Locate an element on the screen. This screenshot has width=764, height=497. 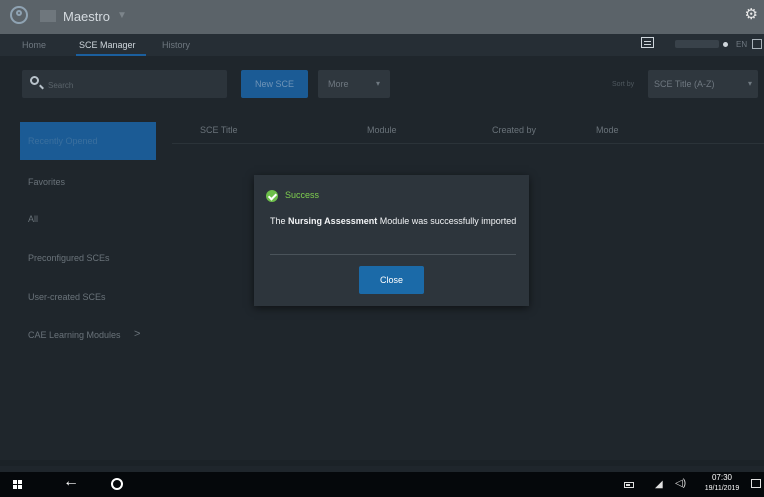
search-input is located at coordinates (133, 85).